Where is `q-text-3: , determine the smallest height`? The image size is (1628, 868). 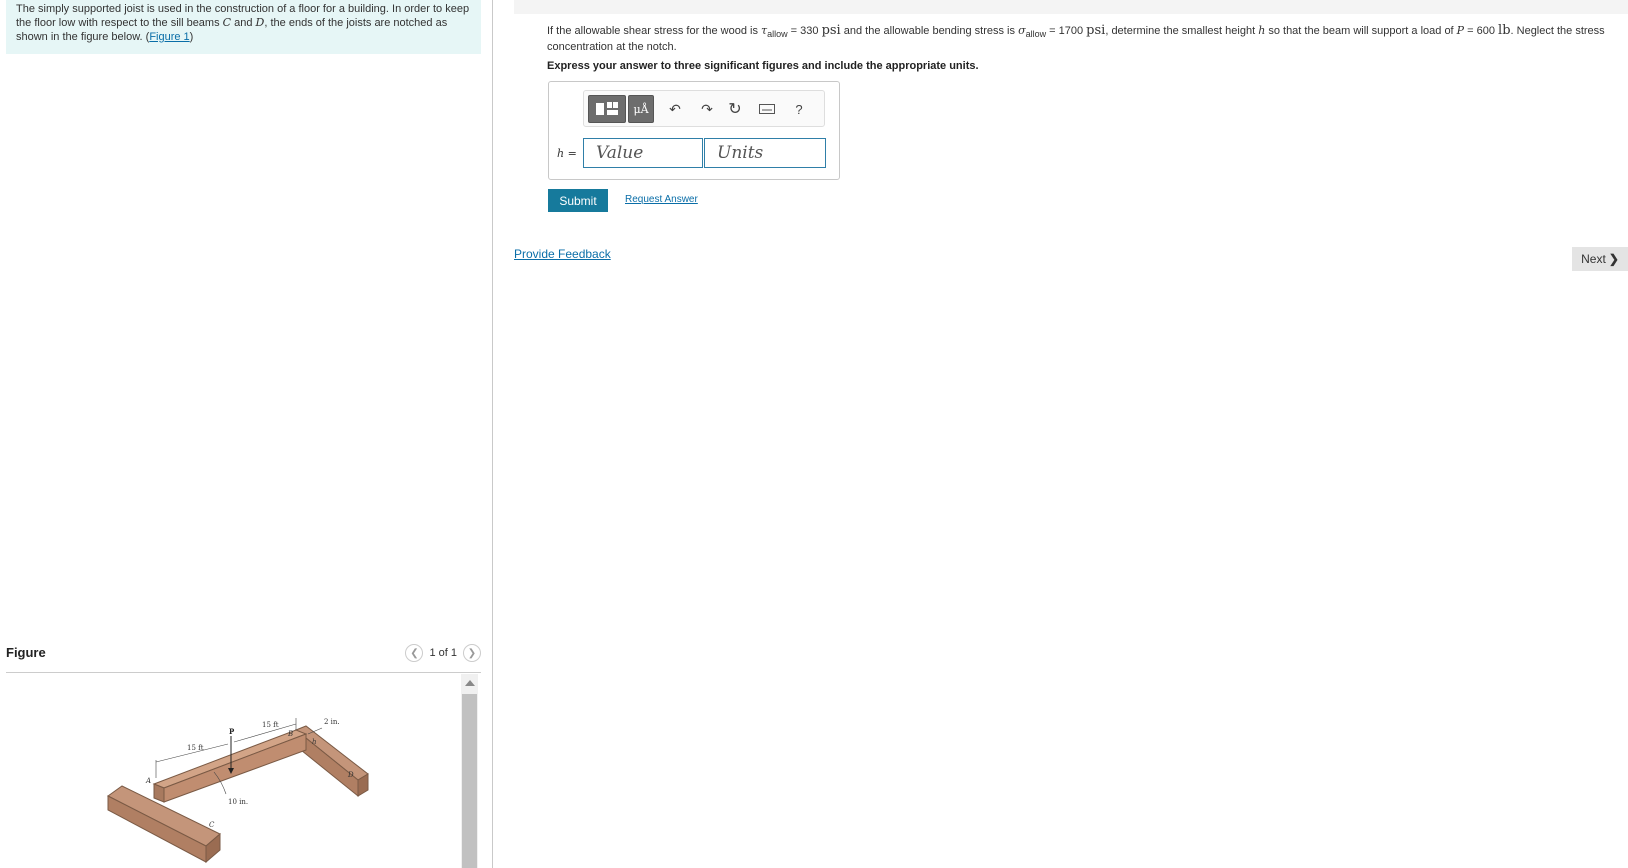
q-text-3: , determine the smallest height is located at coordinates (1182, 31).